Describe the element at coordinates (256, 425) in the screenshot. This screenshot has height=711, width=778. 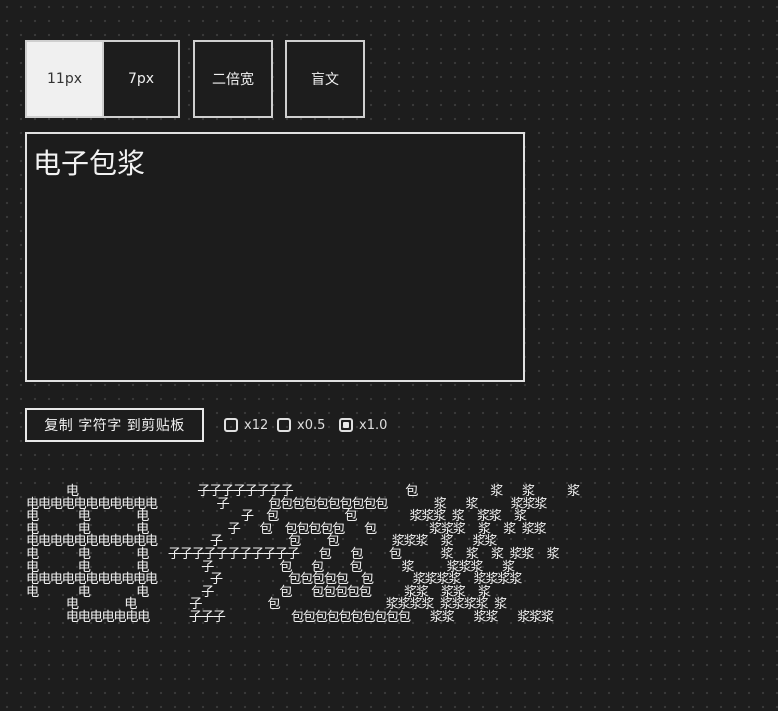
I see `scale-option-label: x12` at that location.